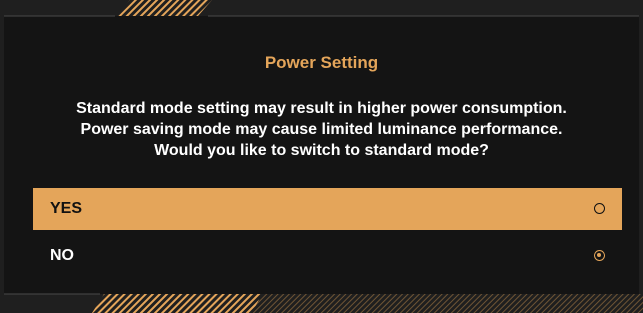  I want to click on radio-empty-icon, so click(599, 208).